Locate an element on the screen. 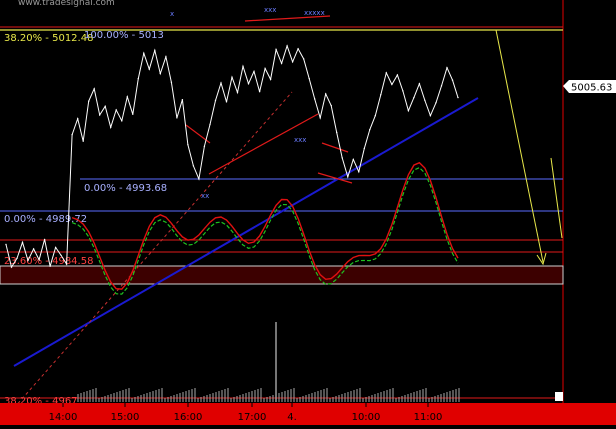 The height and width of the screenshot is (429, 616). marker-x-5: xx is located at coordinates (205, 196).